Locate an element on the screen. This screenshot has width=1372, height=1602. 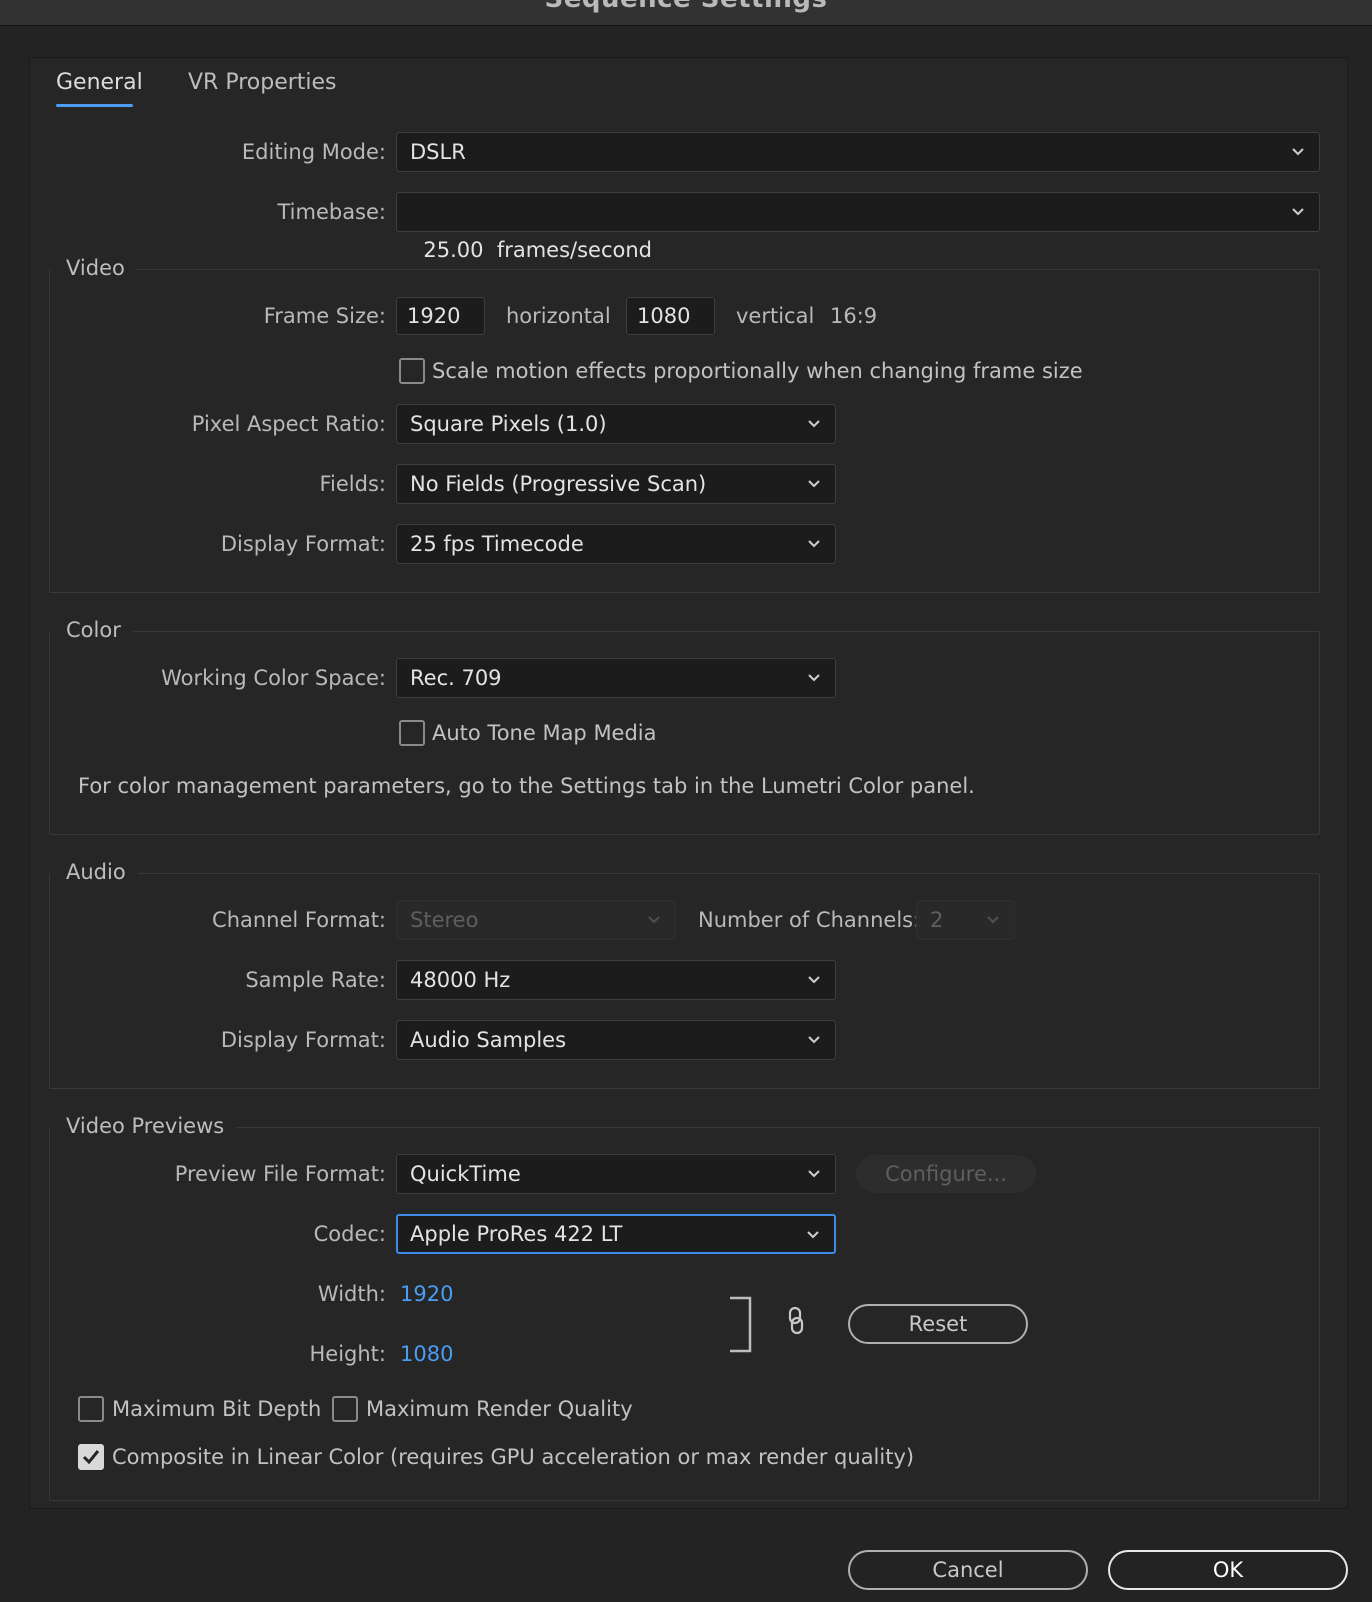
color-group-title: Color is located at coordinates (91, 630).